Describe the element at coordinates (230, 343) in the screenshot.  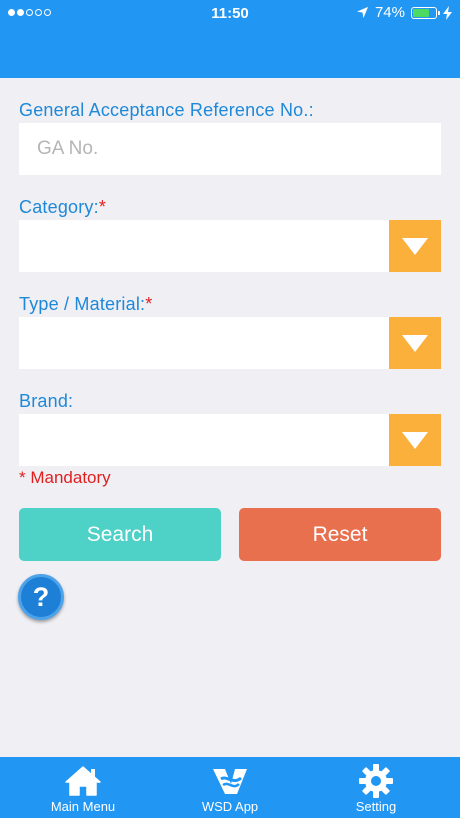
I see `type-material-dropdown` at that location.